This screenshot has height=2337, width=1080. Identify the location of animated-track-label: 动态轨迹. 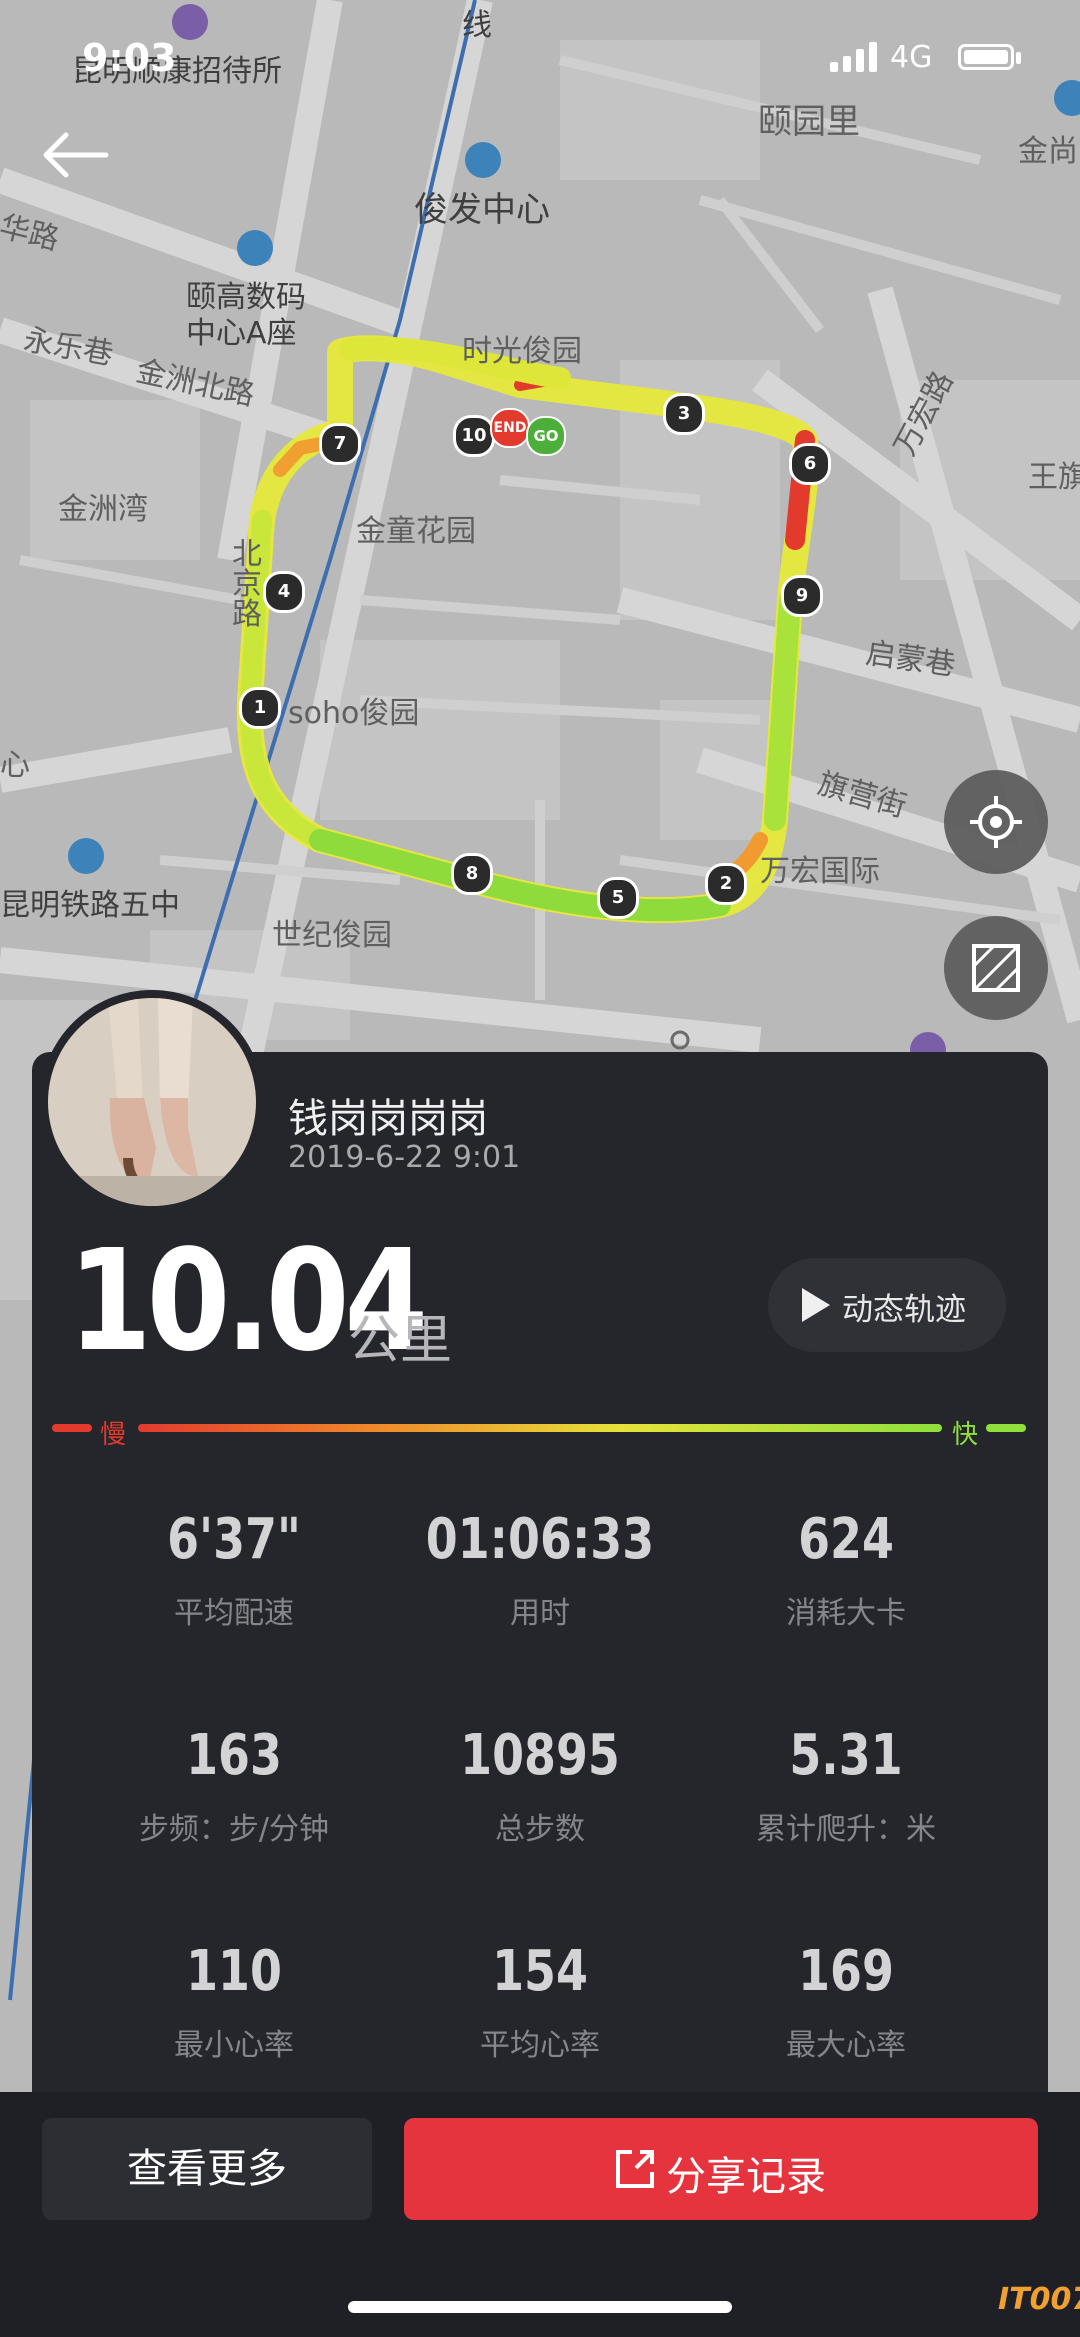
(904, 1310).